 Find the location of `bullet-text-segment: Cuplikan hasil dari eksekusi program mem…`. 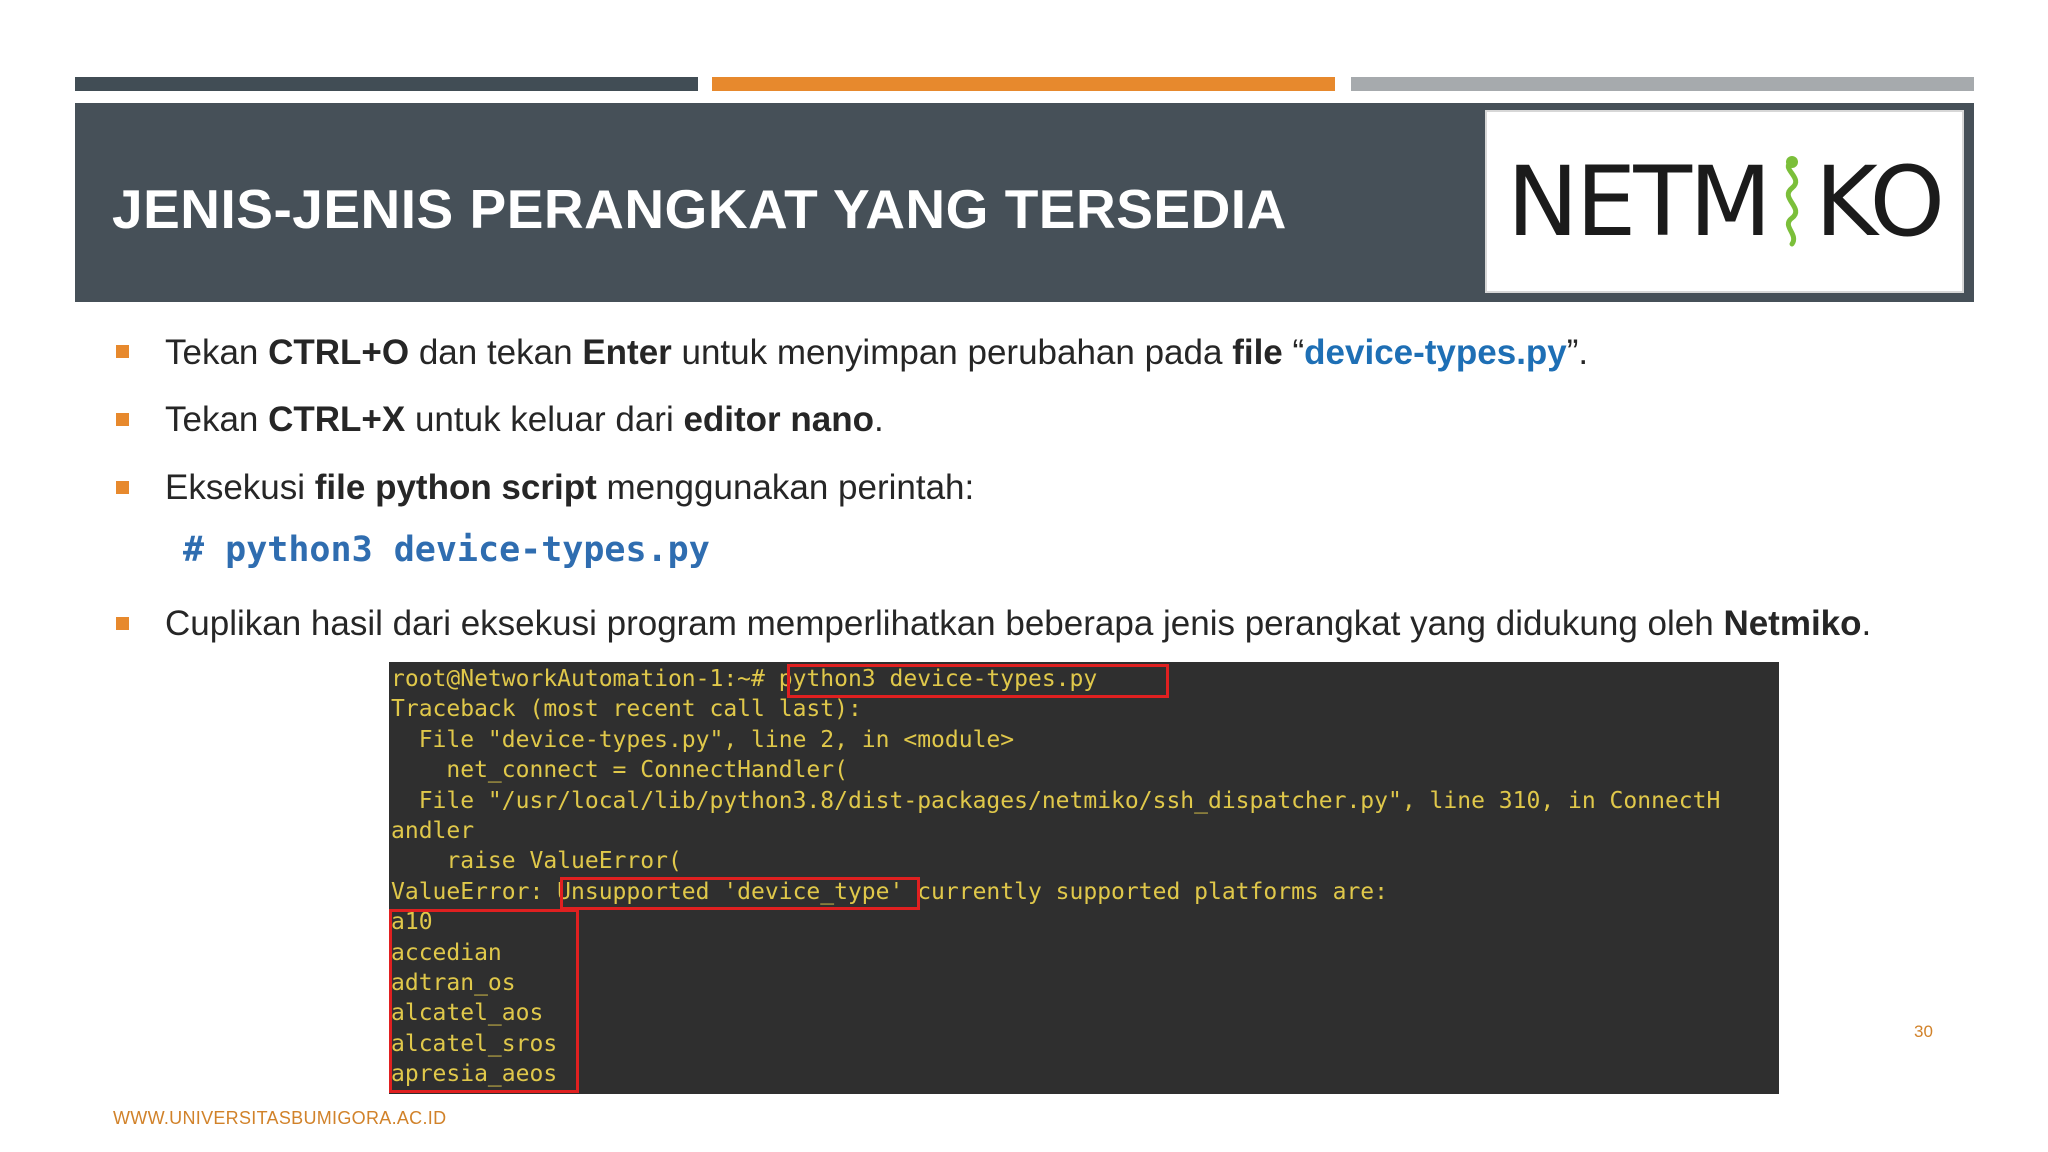

bullet-text-segment: Cuplikan hasil dari eksekusi program mem… is located at coordinates (944, 623).